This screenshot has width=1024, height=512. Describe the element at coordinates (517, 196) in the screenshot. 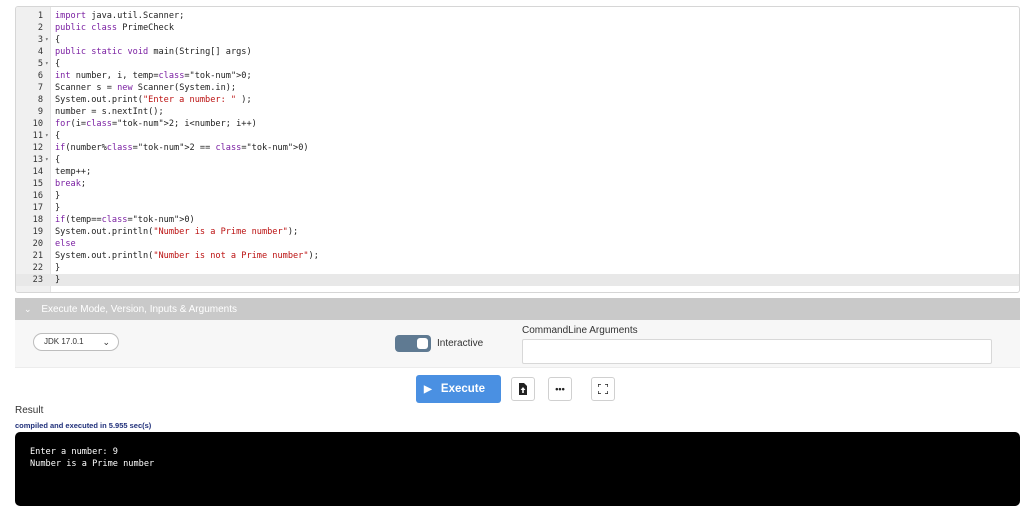

I see `code-line: 16}` at that location.